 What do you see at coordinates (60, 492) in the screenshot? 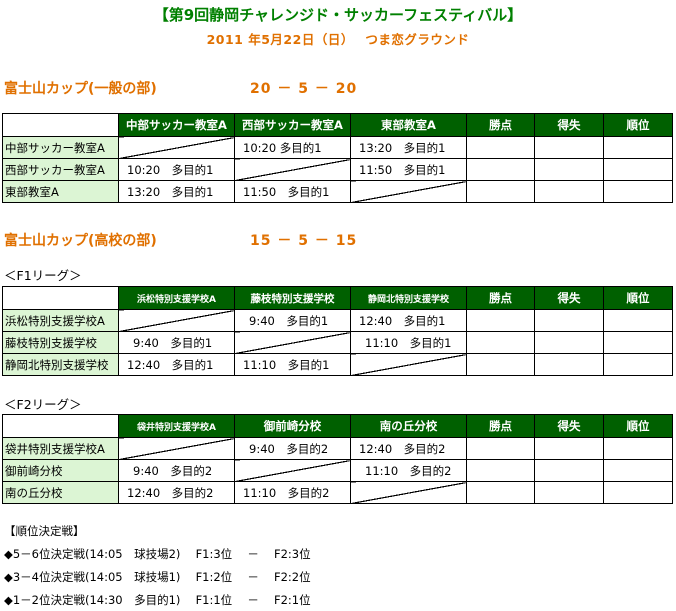
I see `row-team-name: 南の丘分校` at bounding box center [60, 492].